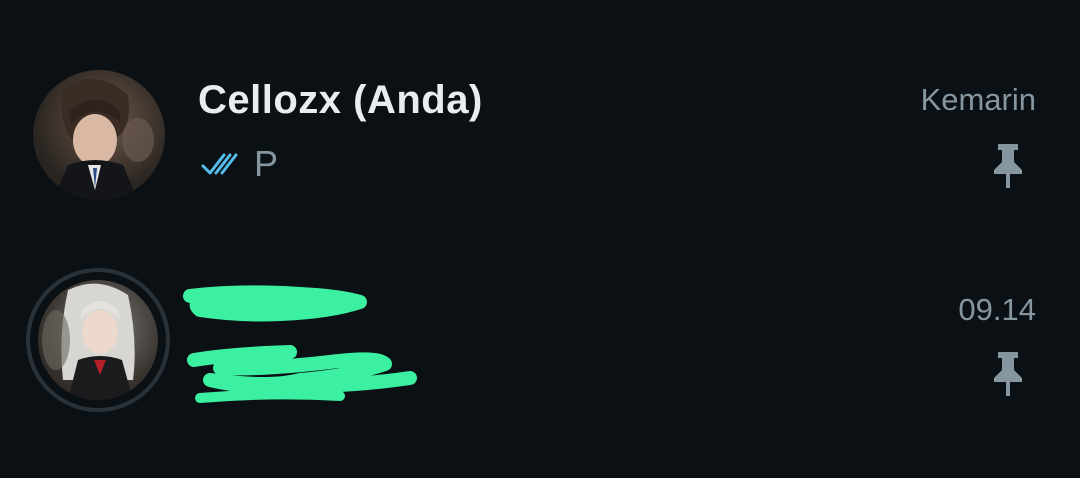  What do you see at coordinates (978, 99) in the screenshot?
I see `timestamp: Kemarin` at bounding box center [978, 99].